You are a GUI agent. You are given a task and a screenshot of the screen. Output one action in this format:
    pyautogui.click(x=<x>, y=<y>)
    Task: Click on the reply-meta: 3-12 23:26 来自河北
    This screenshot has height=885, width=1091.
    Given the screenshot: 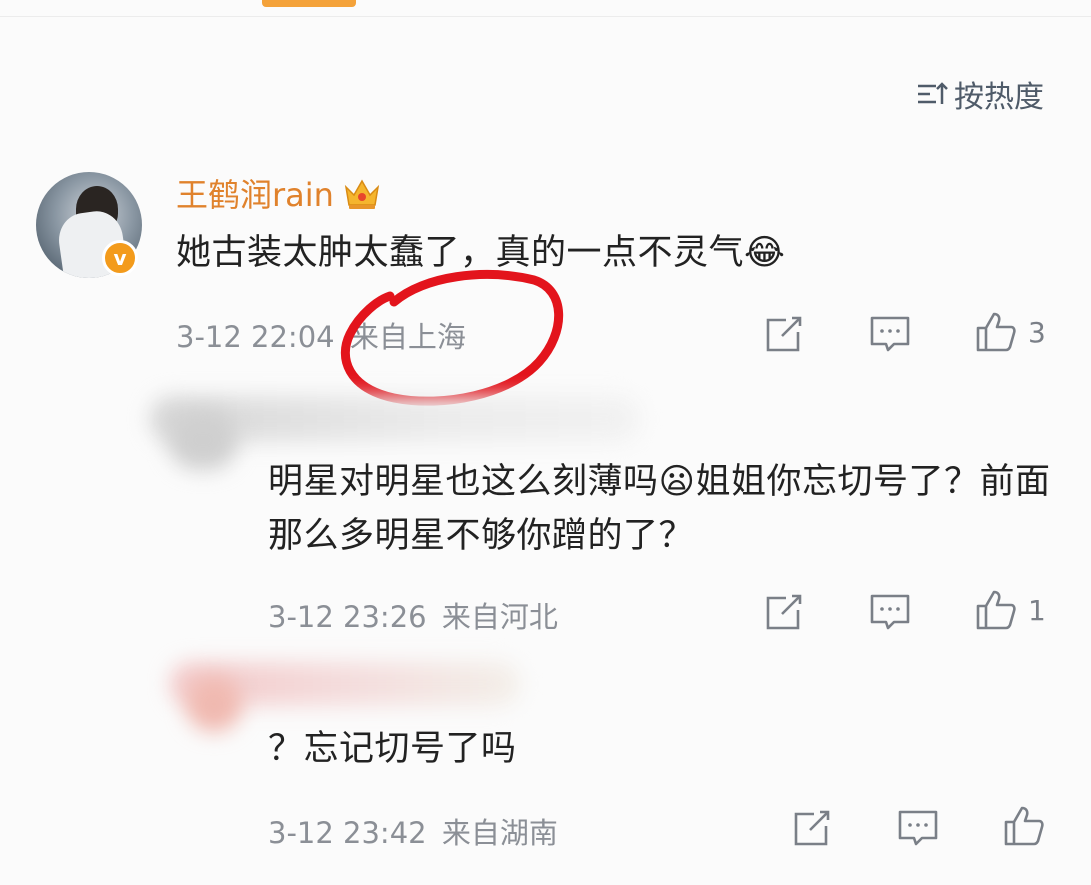 What is the action you would take?
    pyautogui.click(x=413, y=615)
    